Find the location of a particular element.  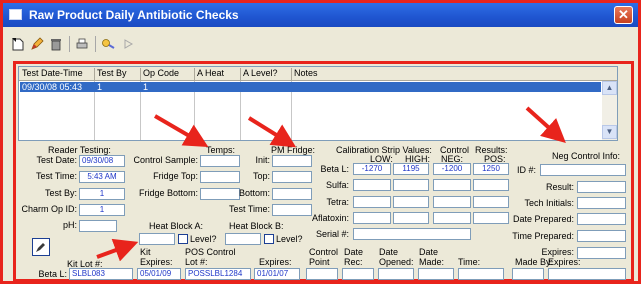

toolbar is located at coordinates (92, 45).